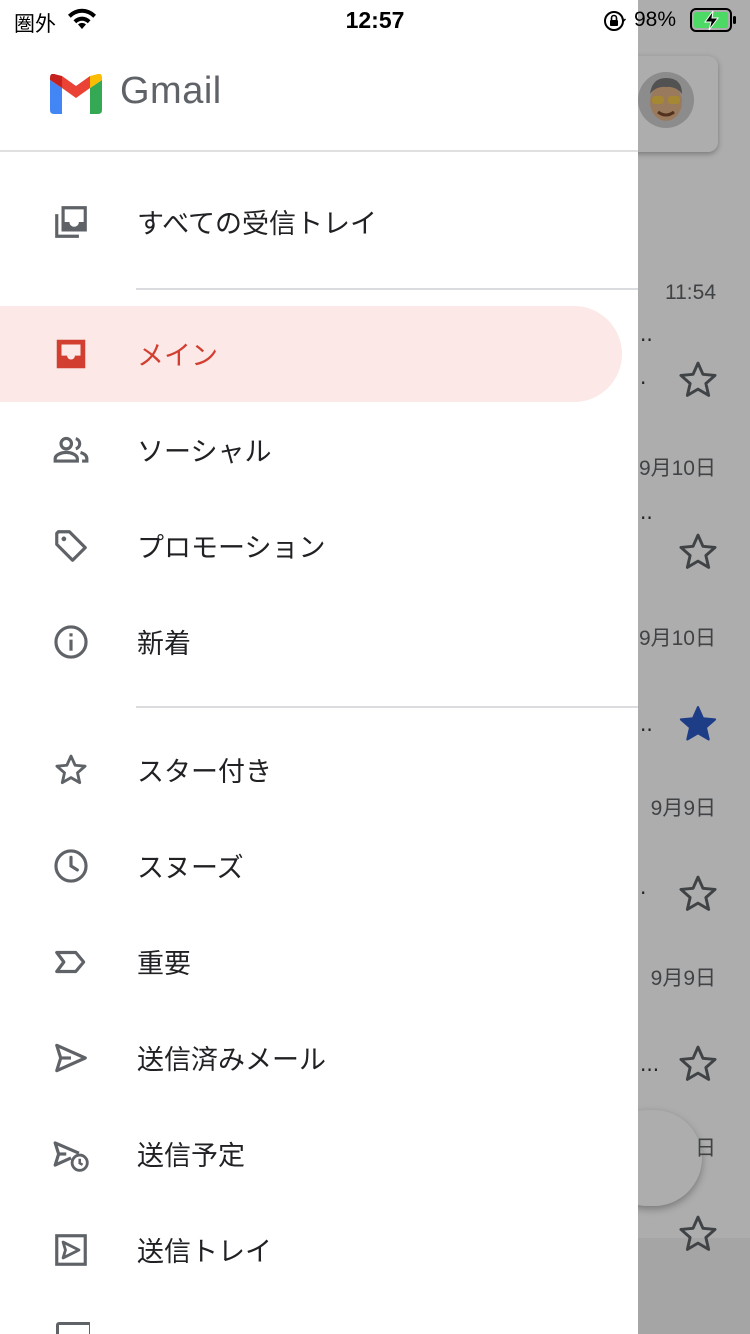 The height and width of the screenshot is (1334, 750). I want to click on orientation-lock-icon, so click(615, 21).